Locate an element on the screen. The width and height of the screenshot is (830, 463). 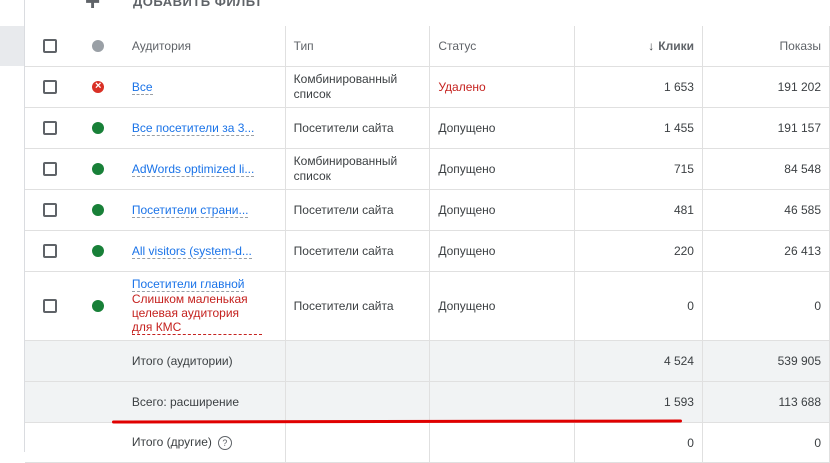
clicks-cell: 1 653 is located at coordinates (638, 87).